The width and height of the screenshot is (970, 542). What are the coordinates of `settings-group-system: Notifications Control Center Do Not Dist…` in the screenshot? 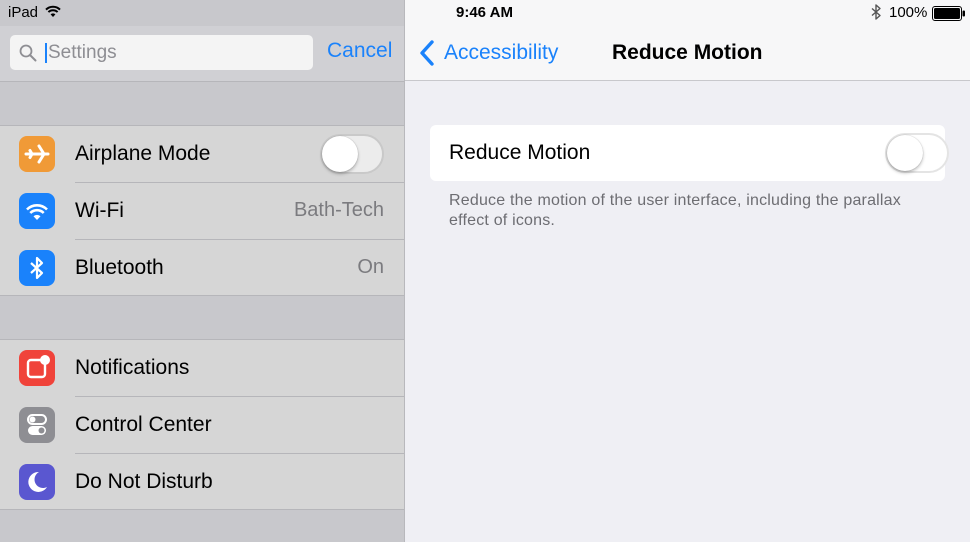 It's located at (202, 424).